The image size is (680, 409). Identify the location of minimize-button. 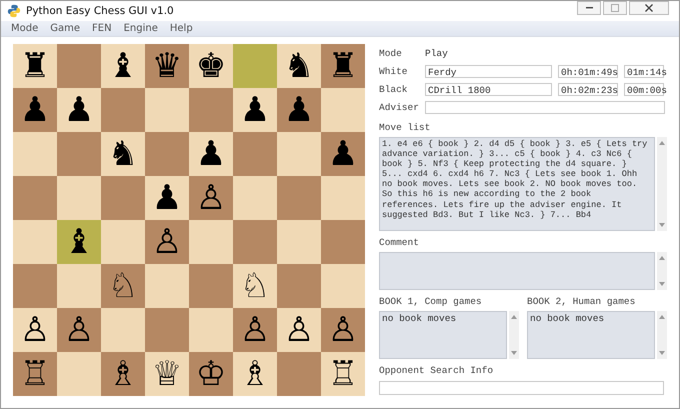
(589, 8).